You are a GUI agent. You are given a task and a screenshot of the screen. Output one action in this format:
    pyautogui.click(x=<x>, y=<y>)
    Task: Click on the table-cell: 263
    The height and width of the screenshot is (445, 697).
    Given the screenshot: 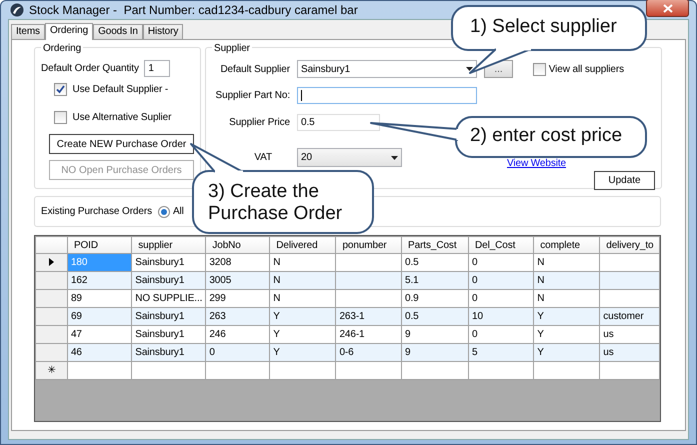 What is the action you would take?
    pyautogui.click(x=238, y=317)
    